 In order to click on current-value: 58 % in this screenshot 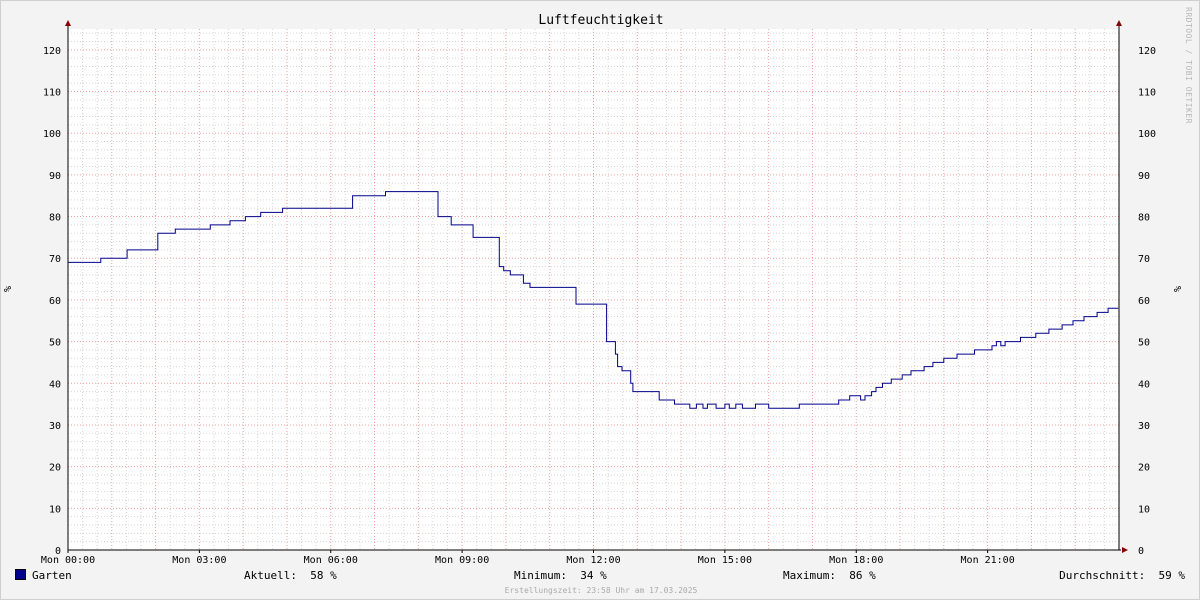, I will do `click(323, 575)`.